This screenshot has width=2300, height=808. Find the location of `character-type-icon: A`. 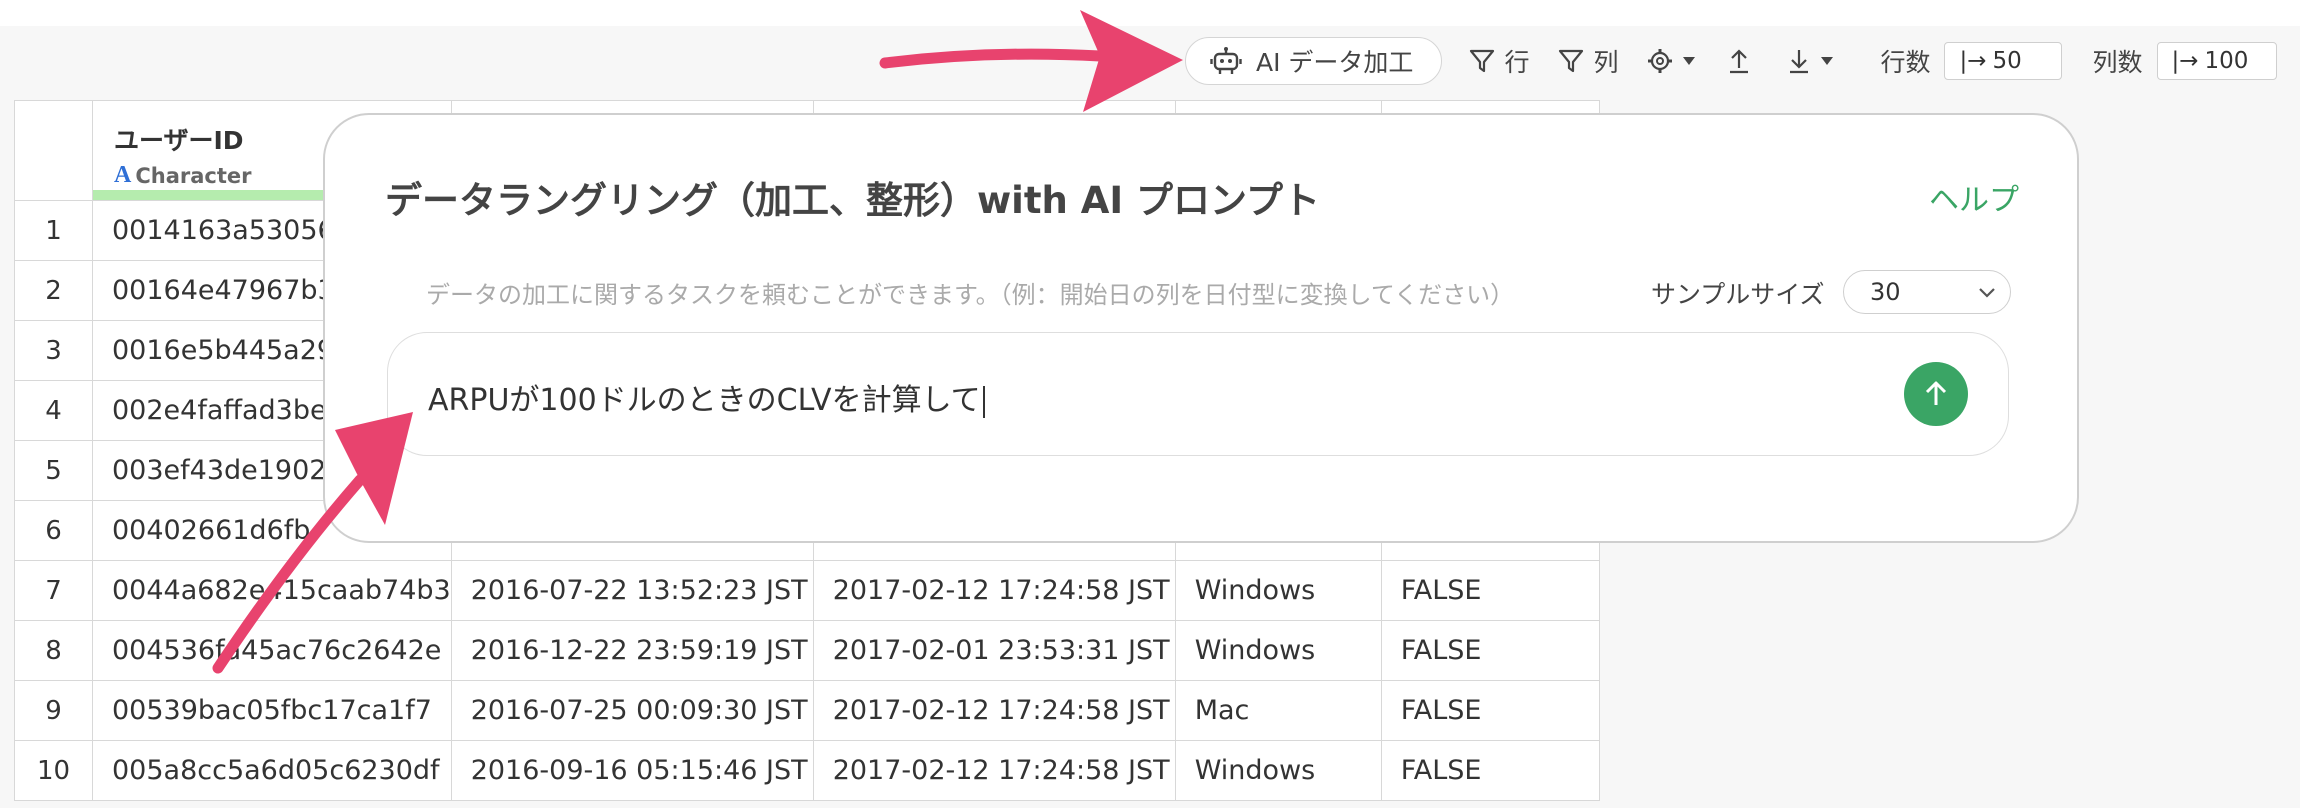

character-type-icon: A is located at coordinates (123, 175).